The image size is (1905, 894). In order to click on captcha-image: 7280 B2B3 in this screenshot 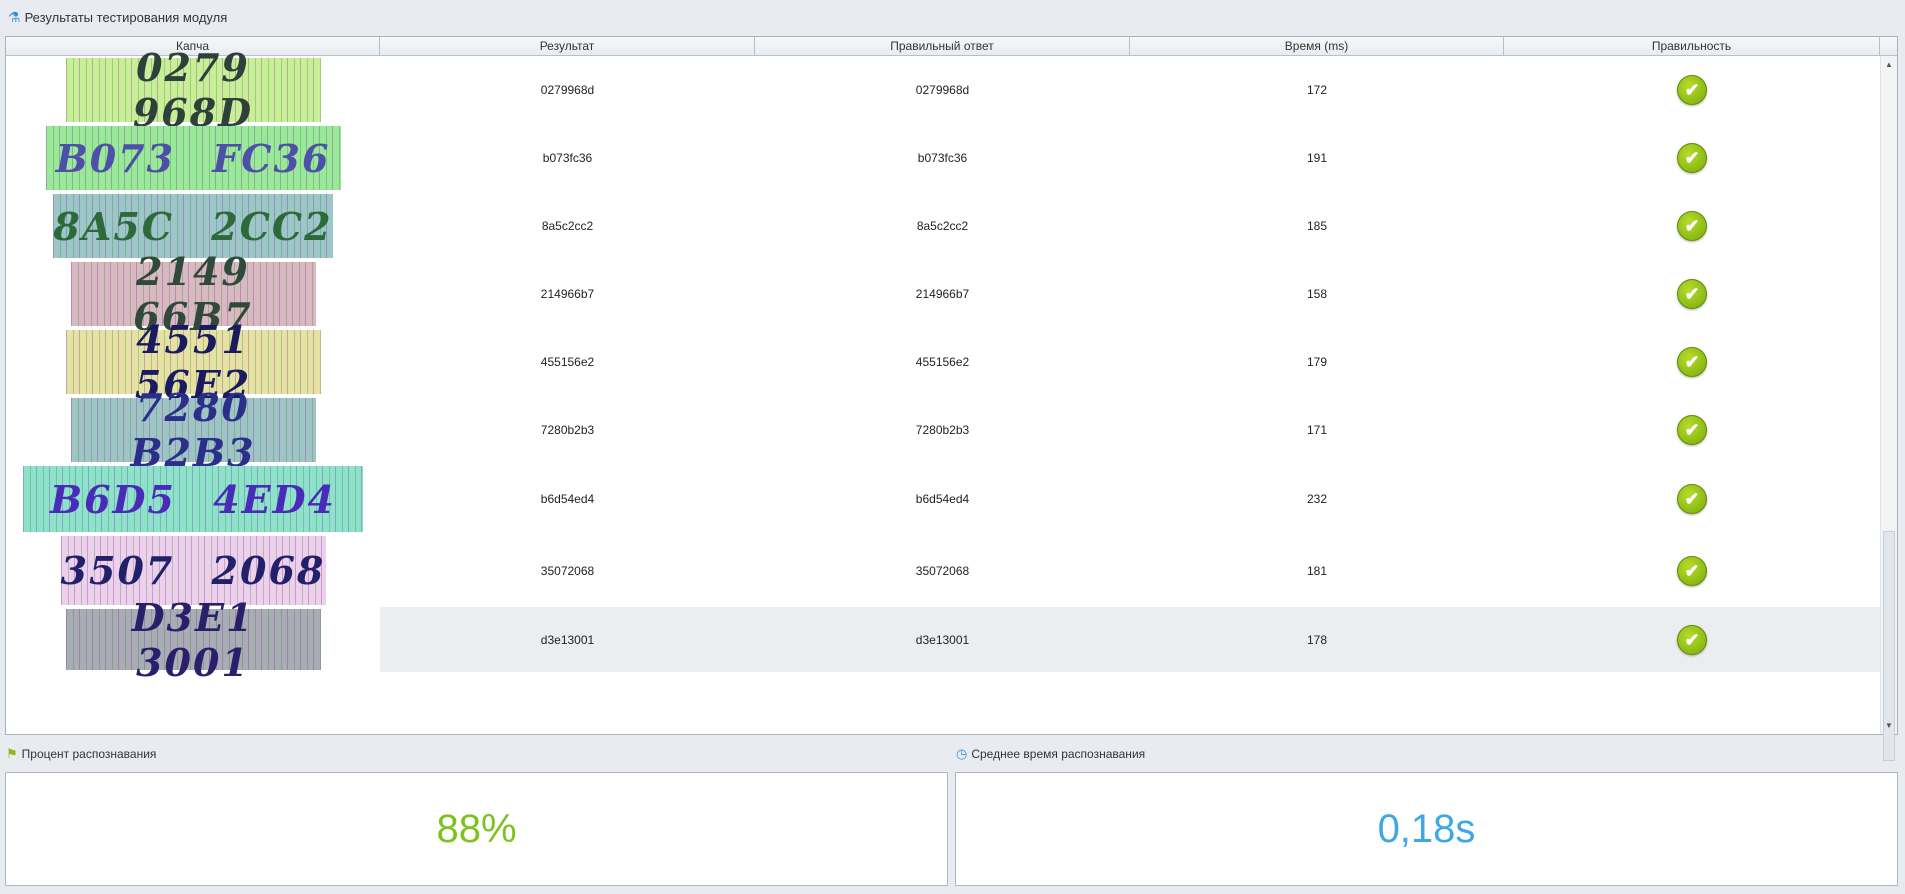, I will do `click(193, 430)`.